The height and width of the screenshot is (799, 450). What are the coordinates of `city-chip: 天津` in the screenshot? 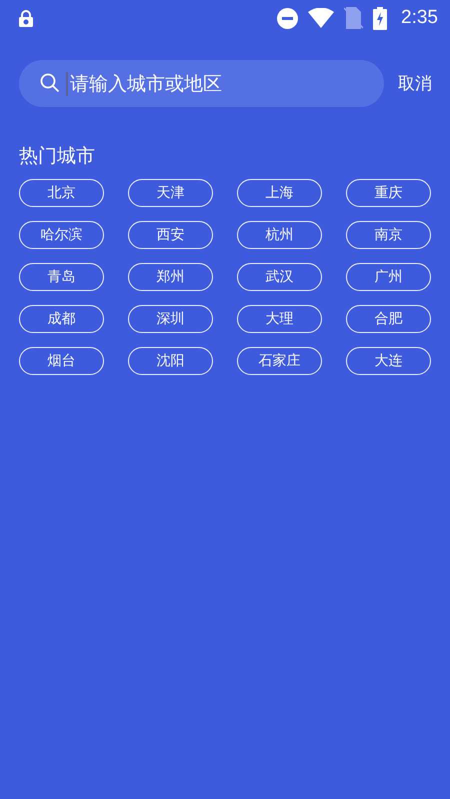 It's located at (170, 193).